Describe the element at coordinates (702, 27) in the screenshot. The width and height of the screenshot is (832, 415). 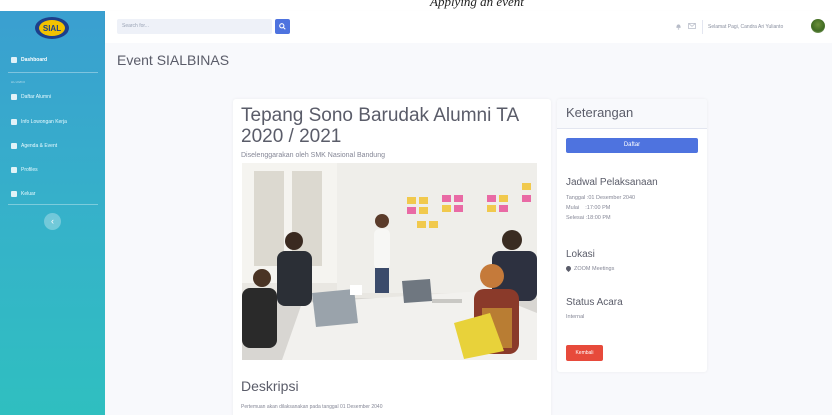
I see `topbar-divider` at that location.